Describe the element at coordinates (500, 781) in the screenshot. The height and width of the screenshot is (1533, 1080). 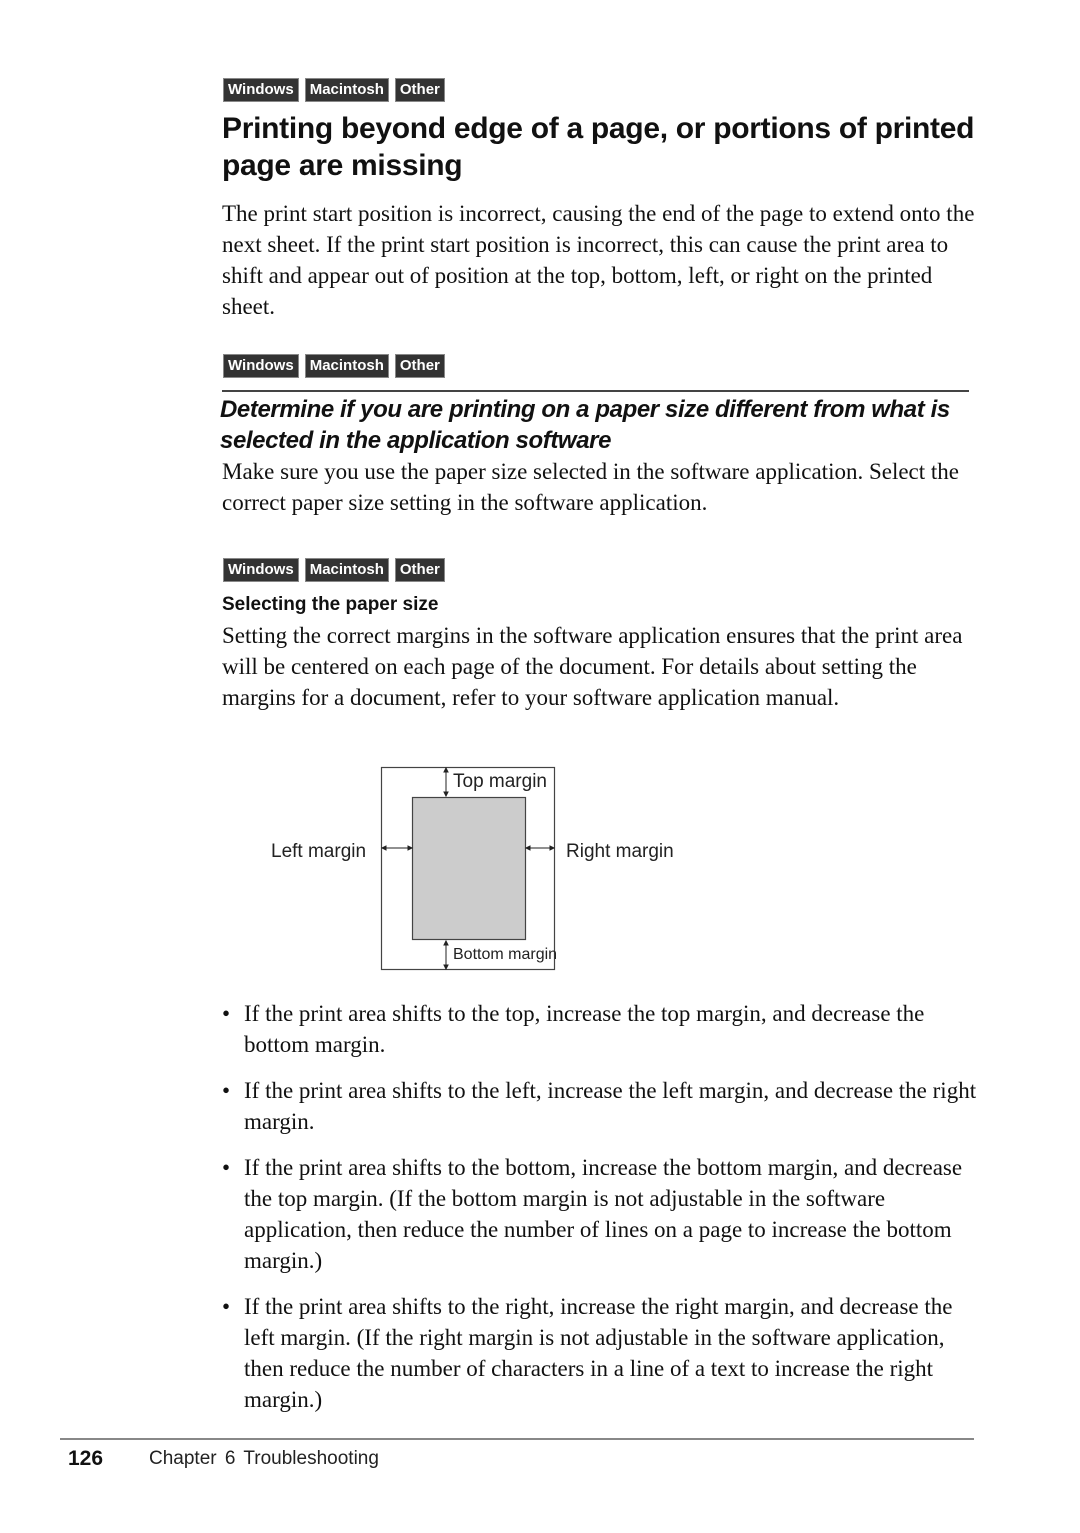
I see `top-margin-label: Top margin` at that location.